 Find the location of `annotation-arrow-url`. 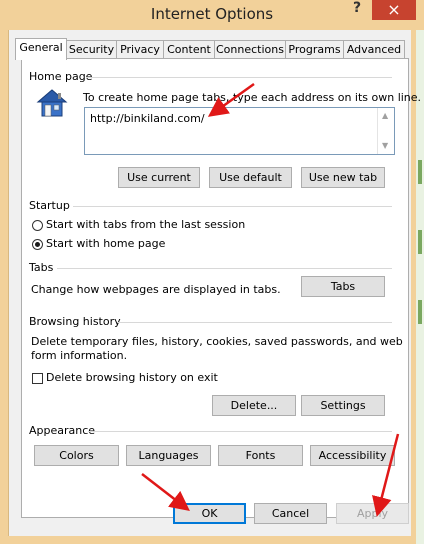

annotation-arrow-url is located at coordinates (231, 99).